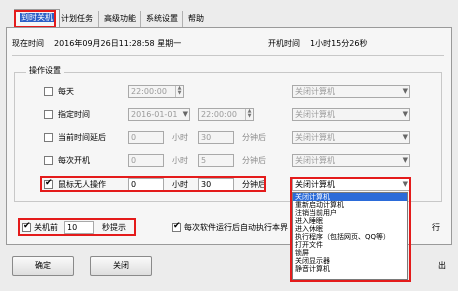 The width and height of the screenshot is (458, 291). What do you see at coordinates (74, 160) in the screenshot?
I see `after-boot-label: 每次开机` at bounding box center [74, 160].